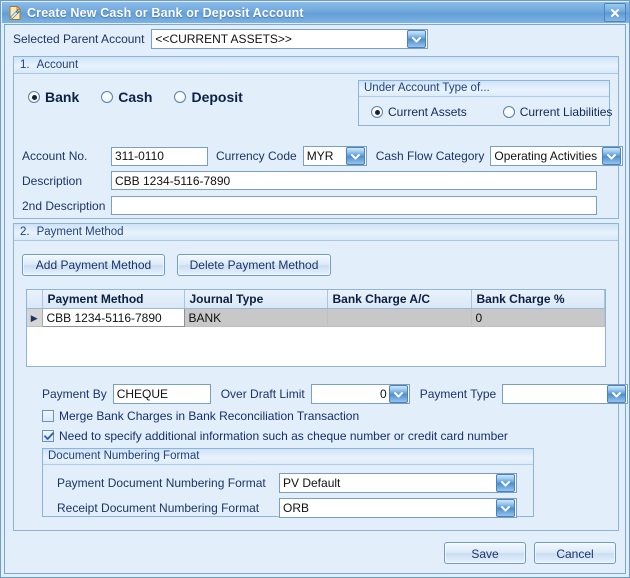  Describe the element at coordinates (254, 265) in the screenshot. I see `delete-payment-method-button: Delete Payment Method` at that location.